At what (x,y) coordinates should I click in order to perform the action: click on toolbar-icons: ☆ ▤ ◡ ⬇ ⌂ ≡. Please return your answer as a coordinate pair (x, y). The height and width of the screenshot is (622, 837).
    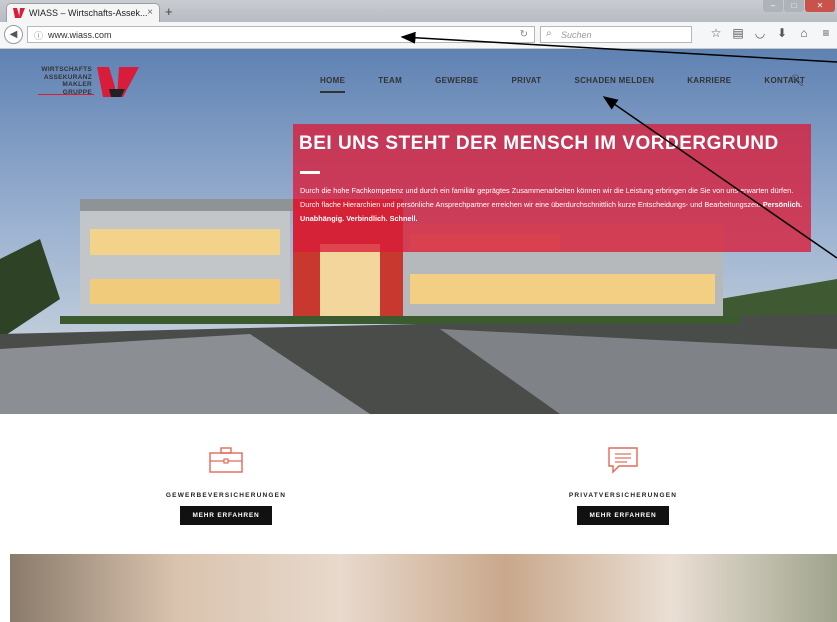
    Looking at the image, I should click on (771, 33).